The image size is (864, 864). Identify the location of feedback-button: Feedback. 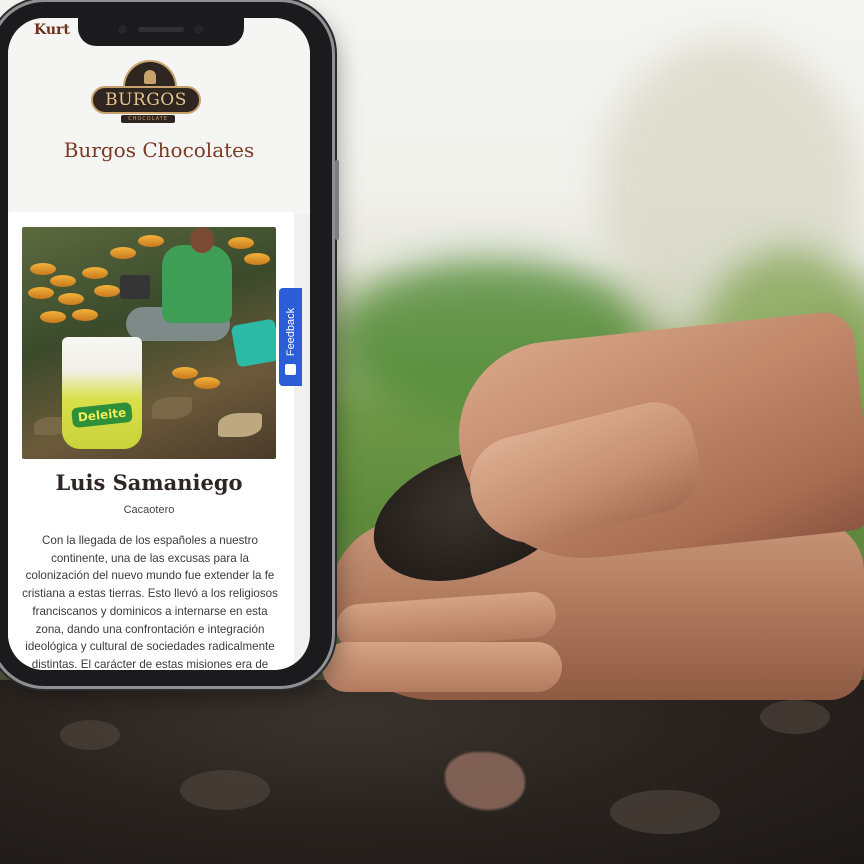
(290, 337).